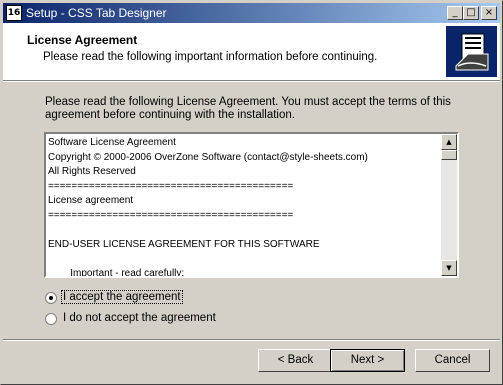 The image size is (503, 385). Describe the element at coordinates (471, 13) in the screenshot. I see `maximize-button: □` at that location.